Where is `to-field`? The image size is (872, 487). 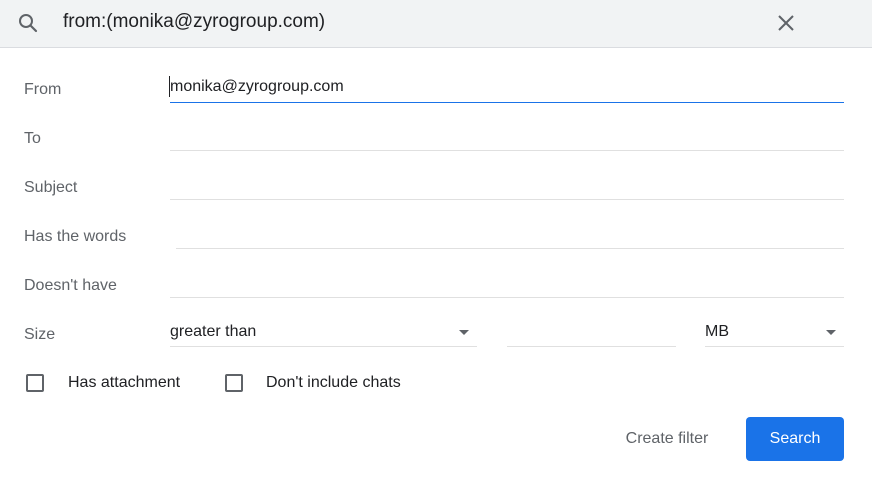
to-field is located at coordinates (507, 137).